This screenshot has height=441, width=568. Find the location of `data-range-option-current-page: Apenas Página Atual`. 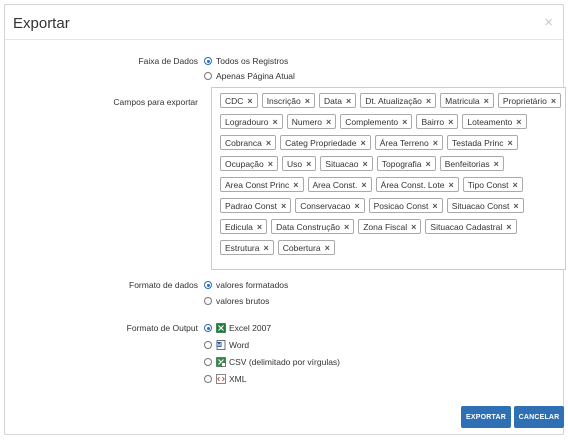

data-range-option-current-page: Apenas Página Atual is located at coordinates (249, 76).